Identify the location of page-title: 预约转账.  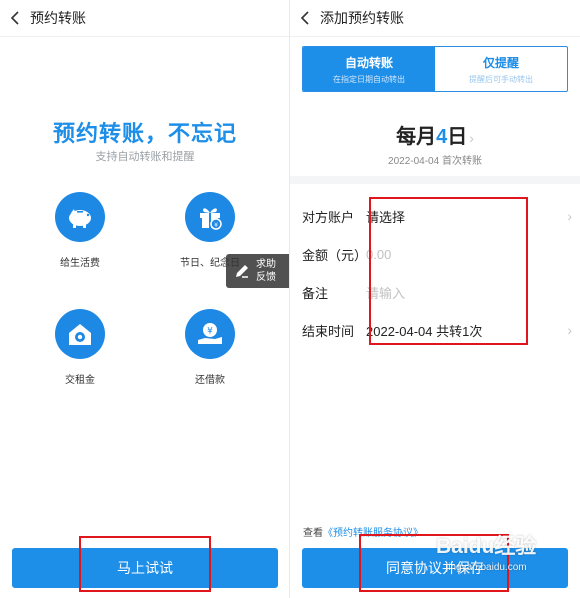
(58, 18).